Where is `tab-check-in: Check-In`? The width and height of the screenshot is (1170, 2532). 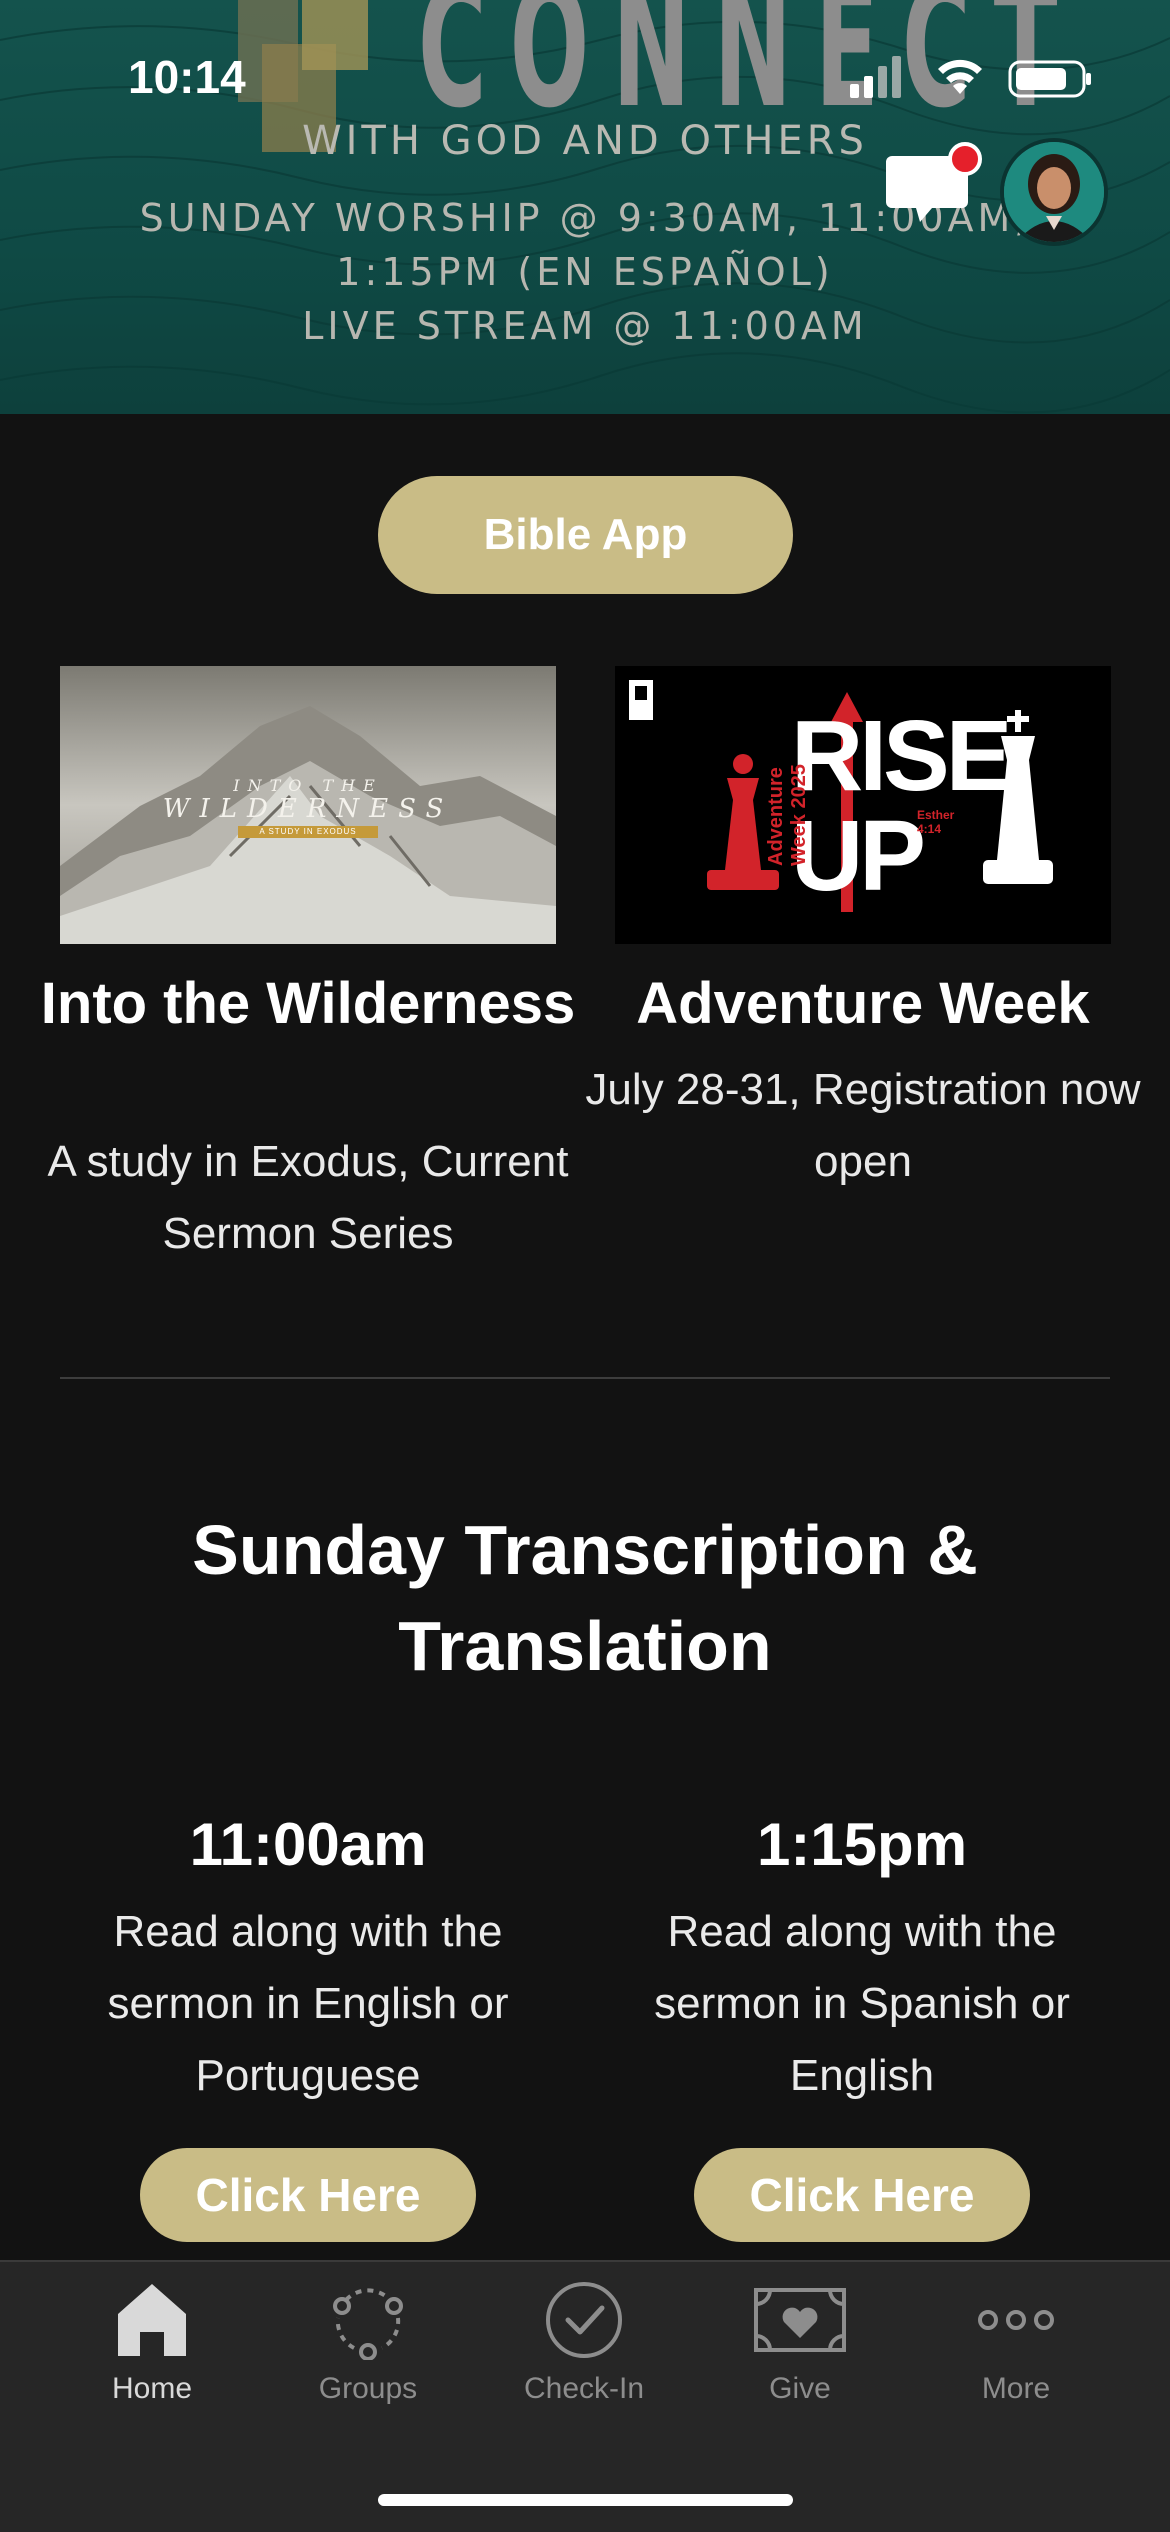
tab-check-in: Check-In is located at coordinates (584, 2355).